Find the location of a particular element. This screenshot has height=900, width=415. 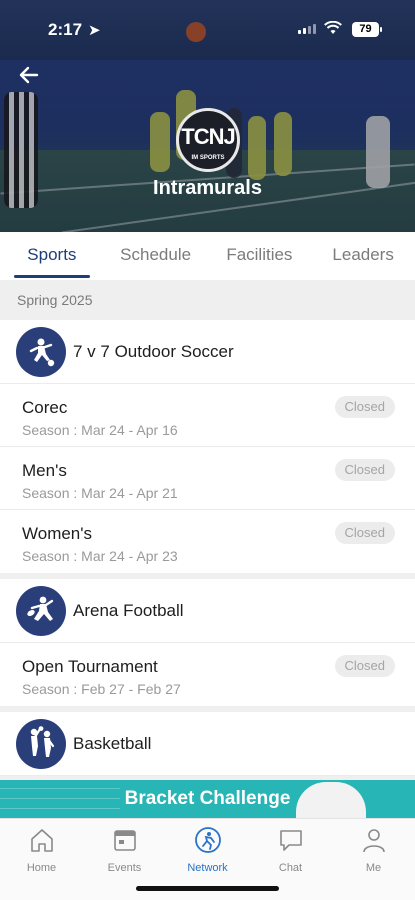

home-icon is located at coordinates (41, 840).